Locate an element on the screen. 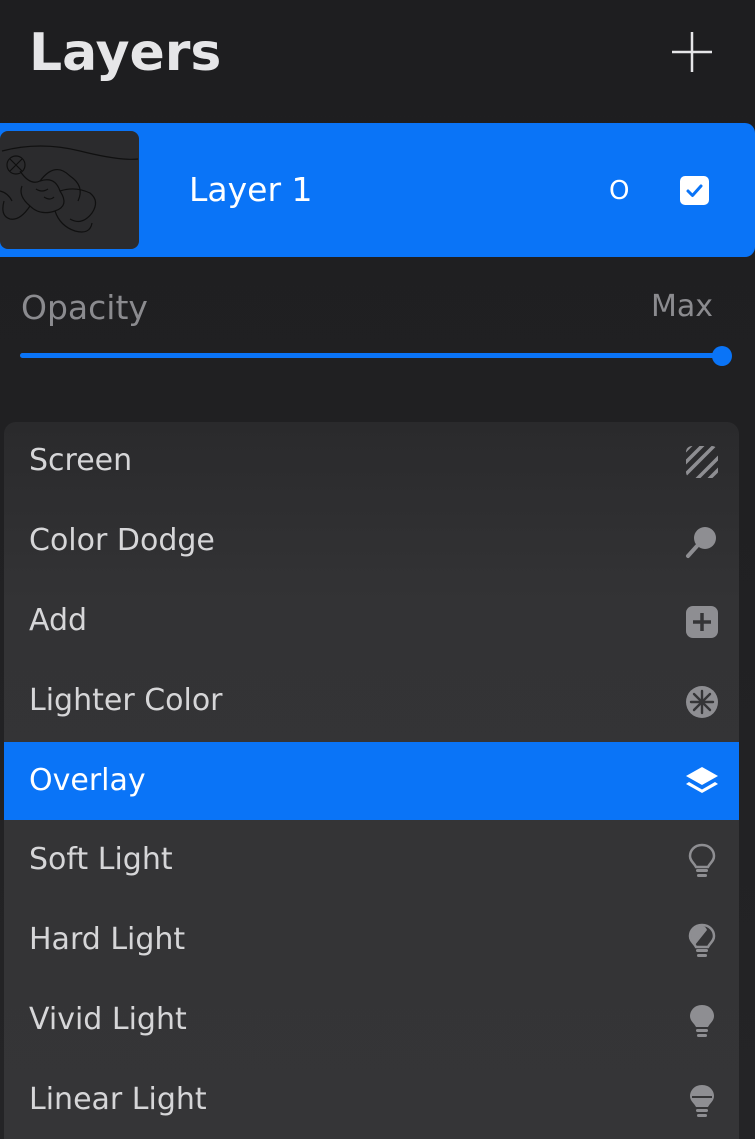 This screenshot has width=755, height=1139. plus-square-icon is located at coordinates (702, 622).